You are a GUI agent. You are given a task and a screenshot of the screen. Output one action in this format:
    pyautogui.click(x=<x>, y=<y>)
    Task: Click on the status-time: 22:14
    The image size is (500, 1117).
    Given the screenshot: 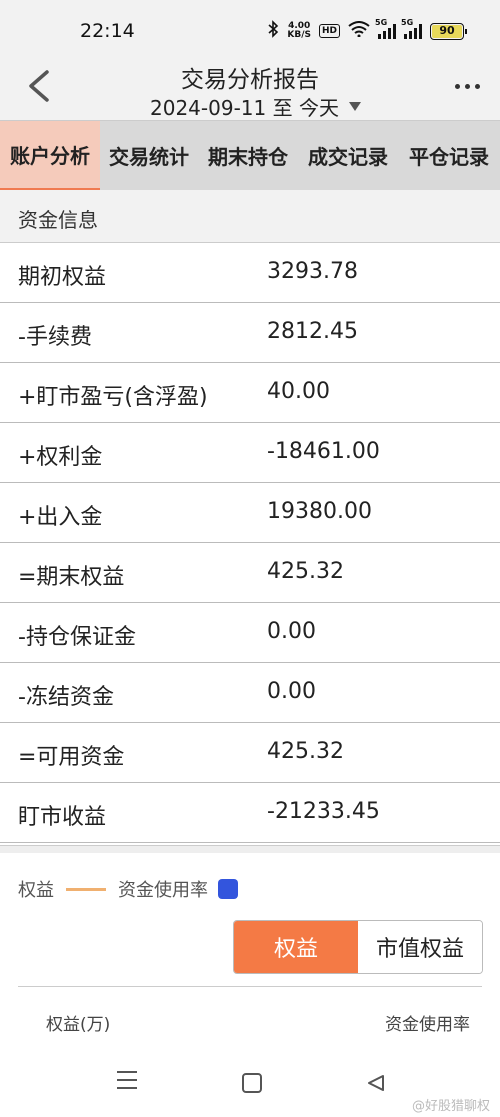 What is the action you would take?
    pyautogui.click(x=107, y=31)
    